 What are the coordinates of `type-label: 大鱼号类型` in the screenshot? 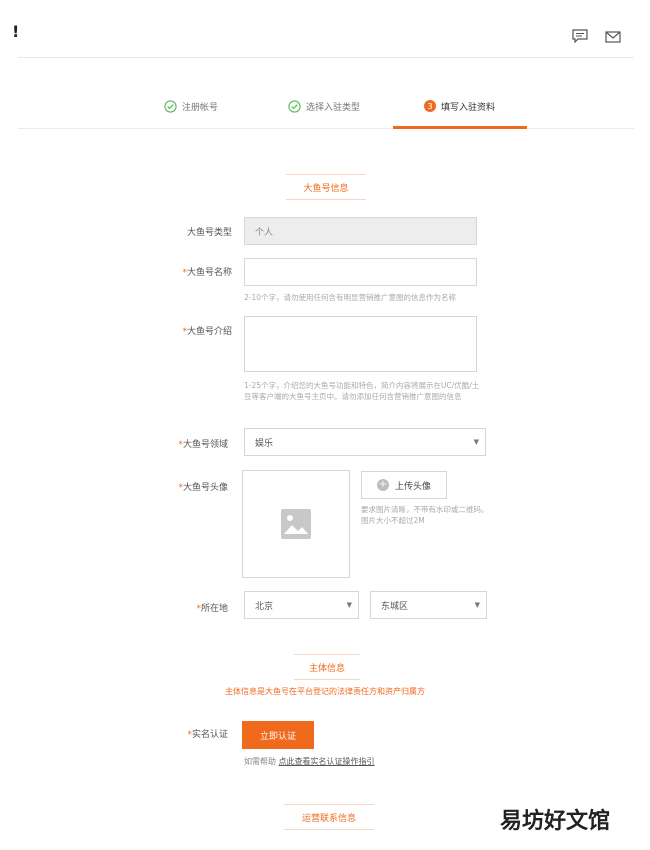 It's located at (209, 233).